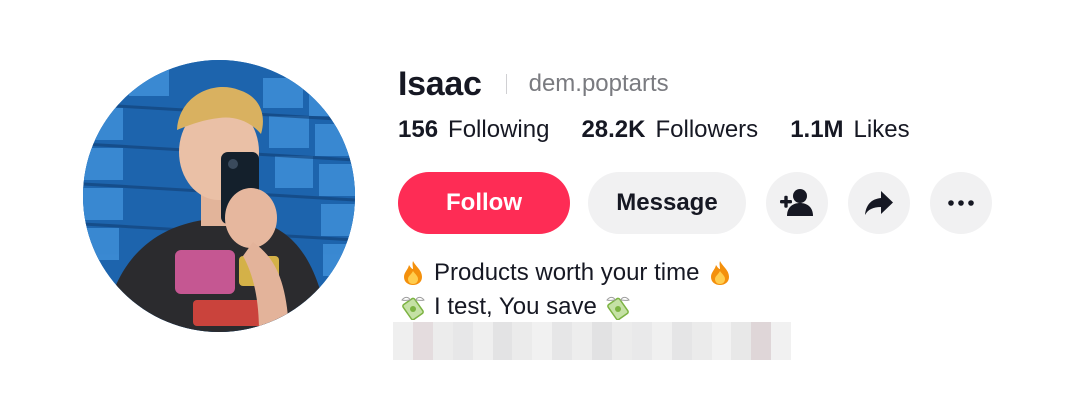  What do you see at coordinates (418, 129) in the screenshot?
I see `following-count: 156` at bounding box center [418, 129].